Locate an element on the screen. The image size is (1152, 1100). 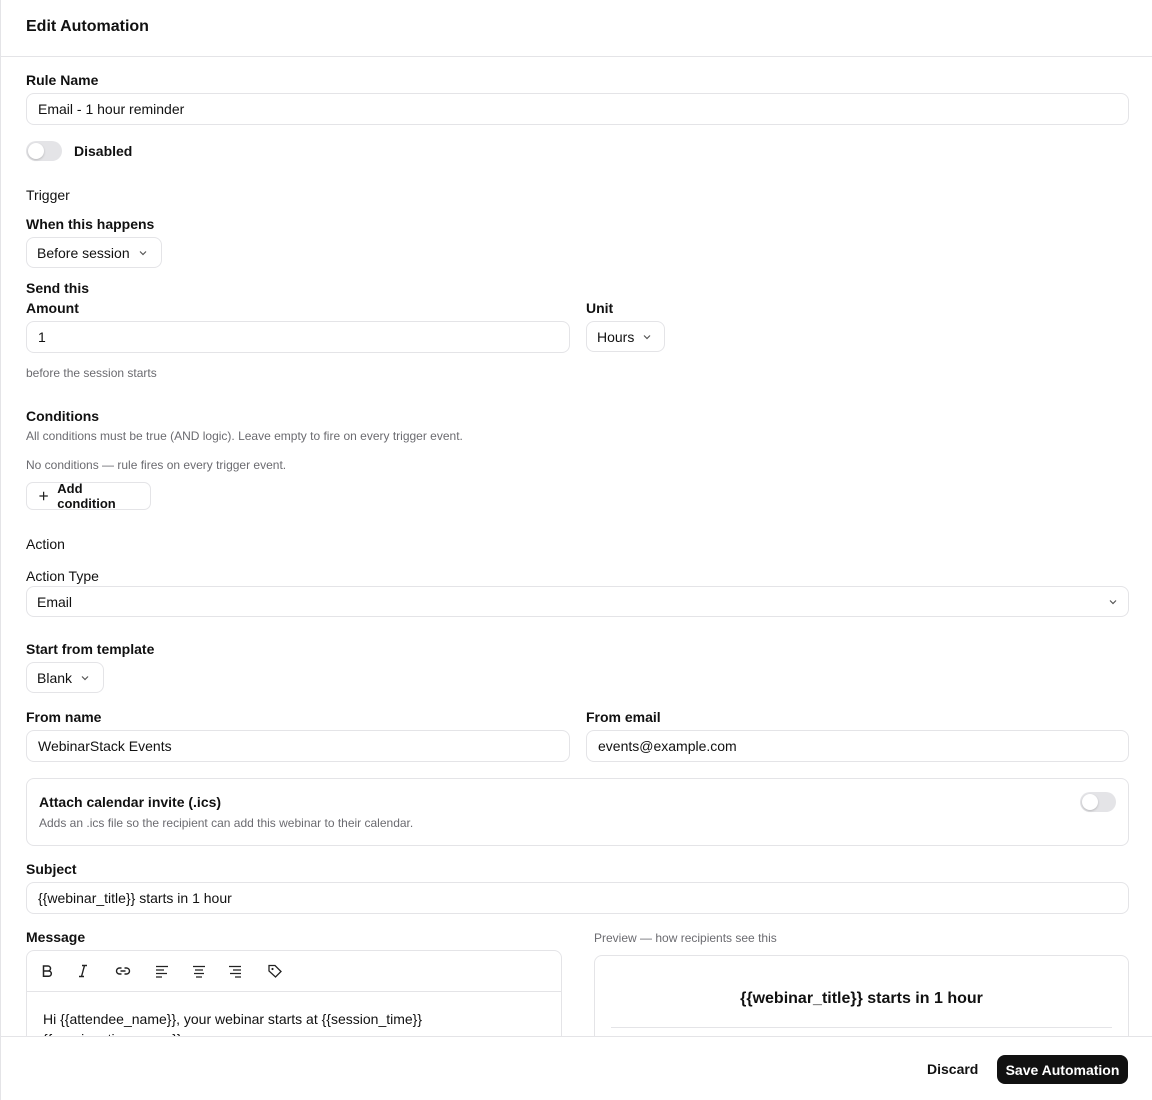
ics-toggle is located at coordinates (1098, 802).